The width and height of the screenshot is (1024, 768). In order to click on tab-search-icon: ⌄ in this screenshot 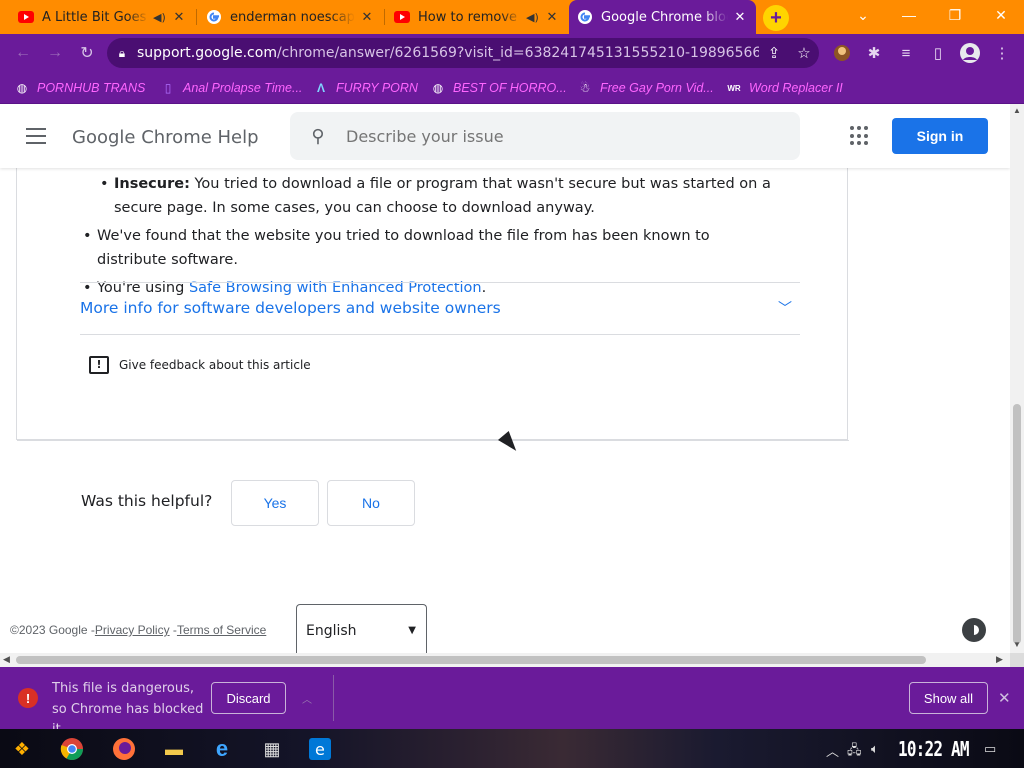, I will do `click(863, 15)`.